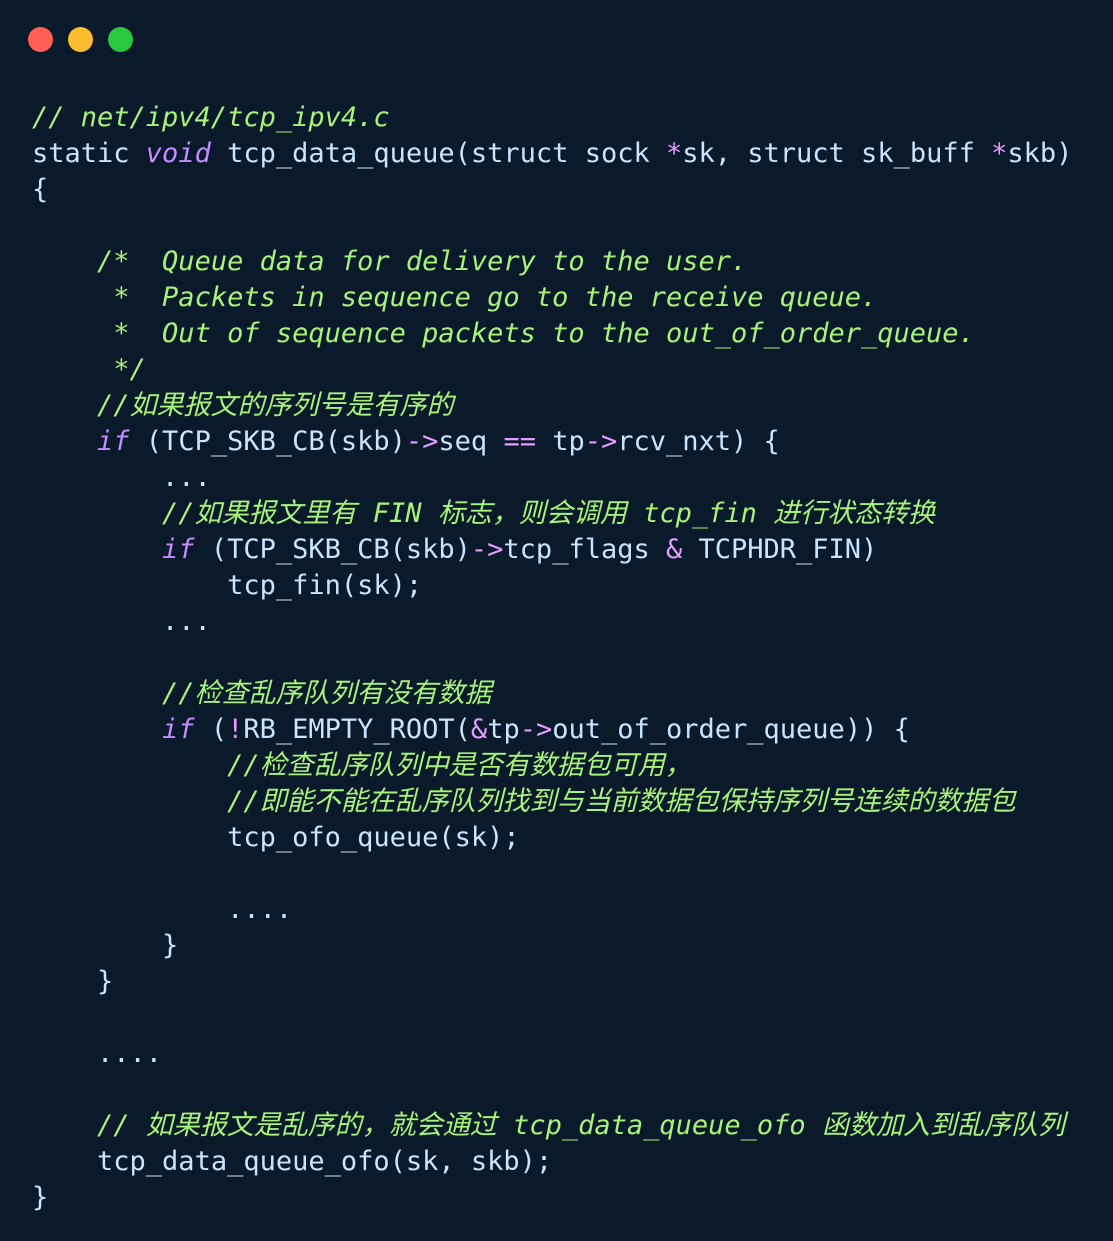 This screenshot has height=1241, width=1113. What do you see at coordinates (120, 39) in the screenshot?
I see `maximize-button` at bounding box center [120, 39].